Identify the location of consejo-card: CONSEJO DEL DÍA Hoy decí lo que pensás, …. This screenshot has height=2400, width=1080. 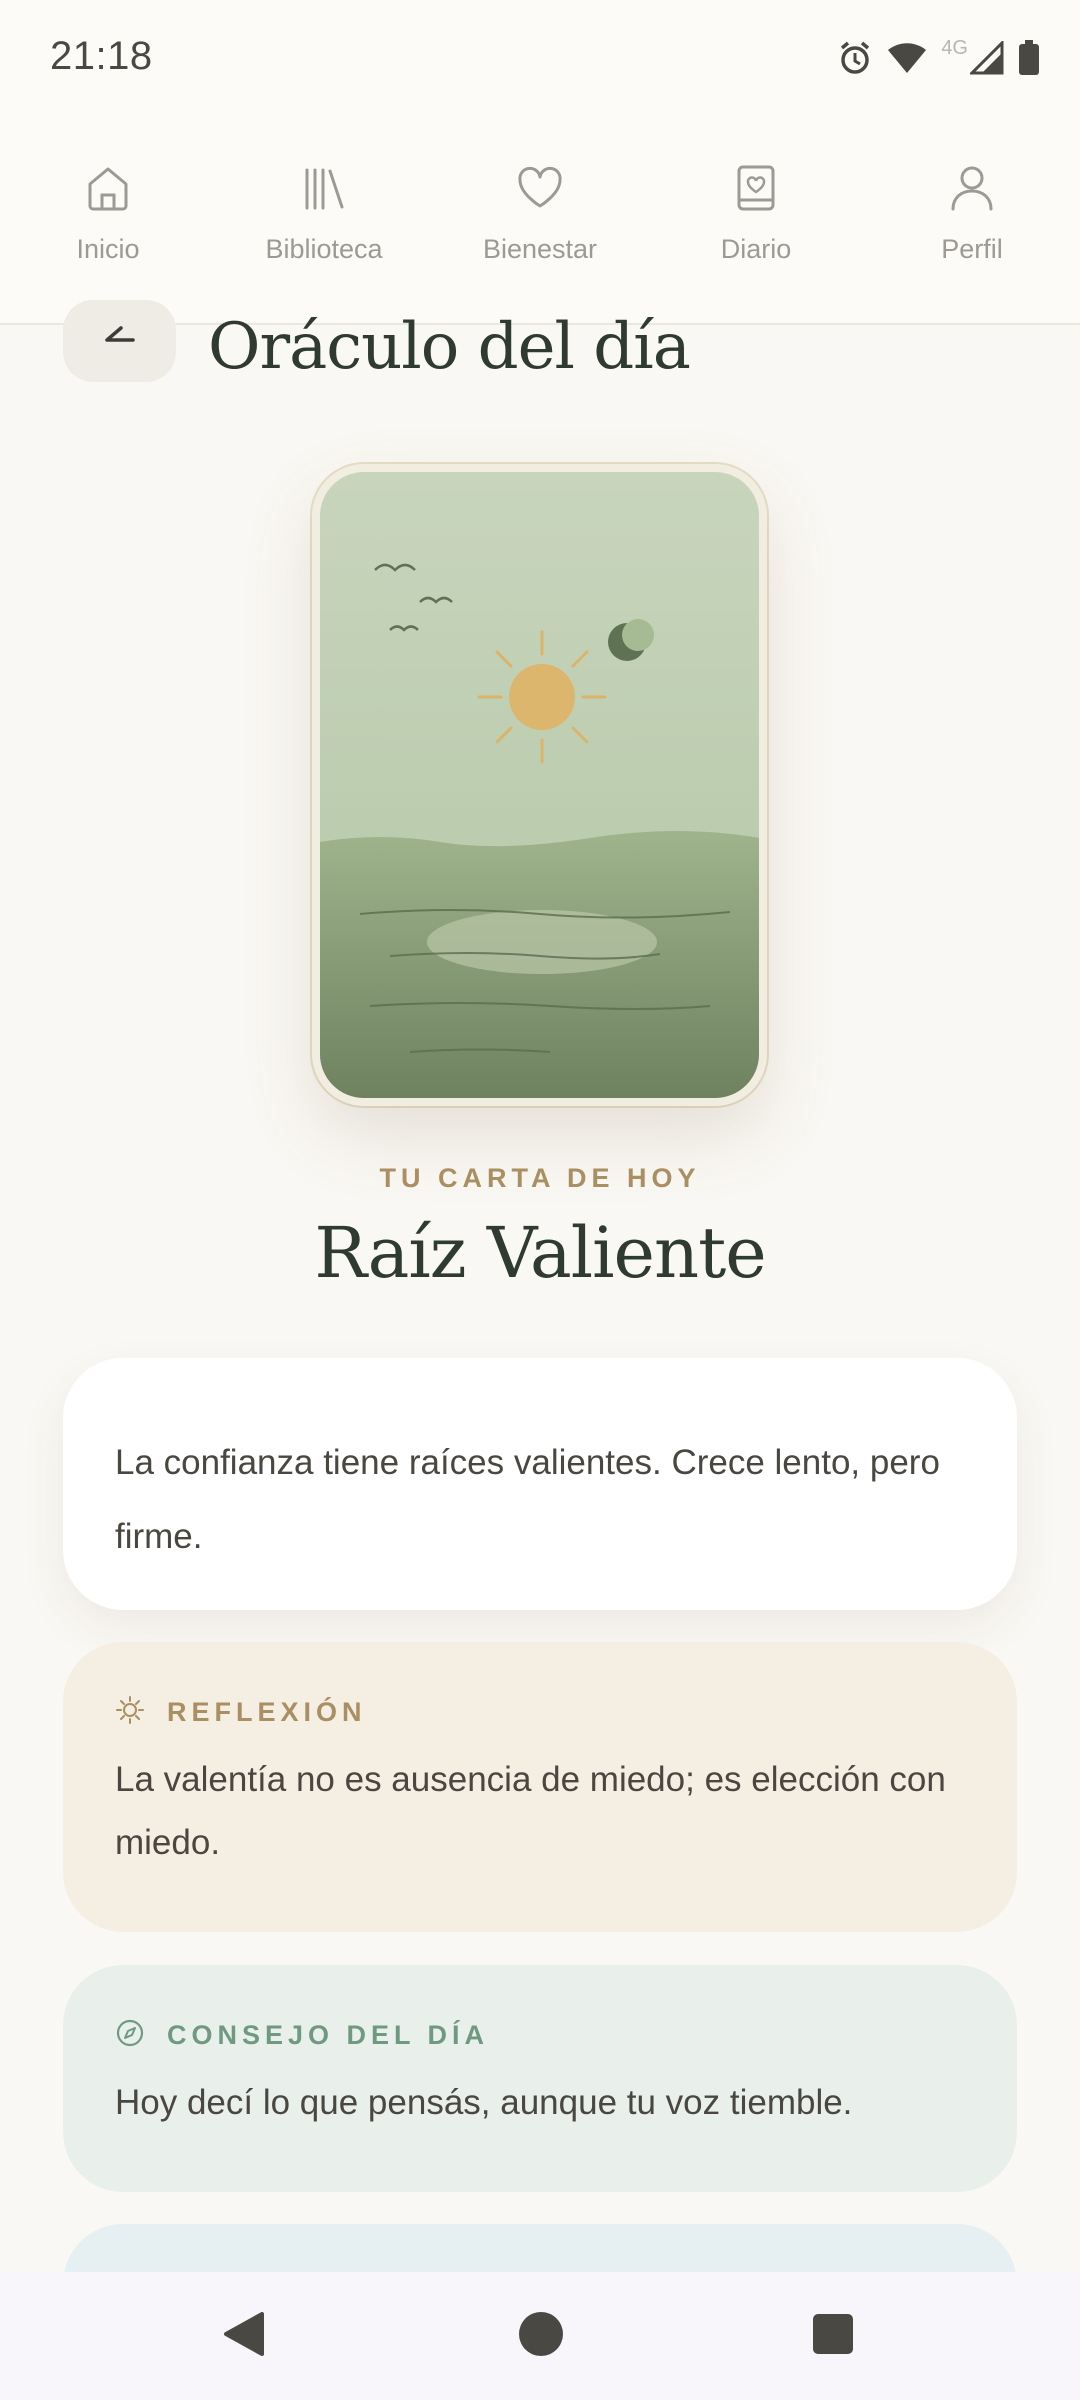
(540, 2078).